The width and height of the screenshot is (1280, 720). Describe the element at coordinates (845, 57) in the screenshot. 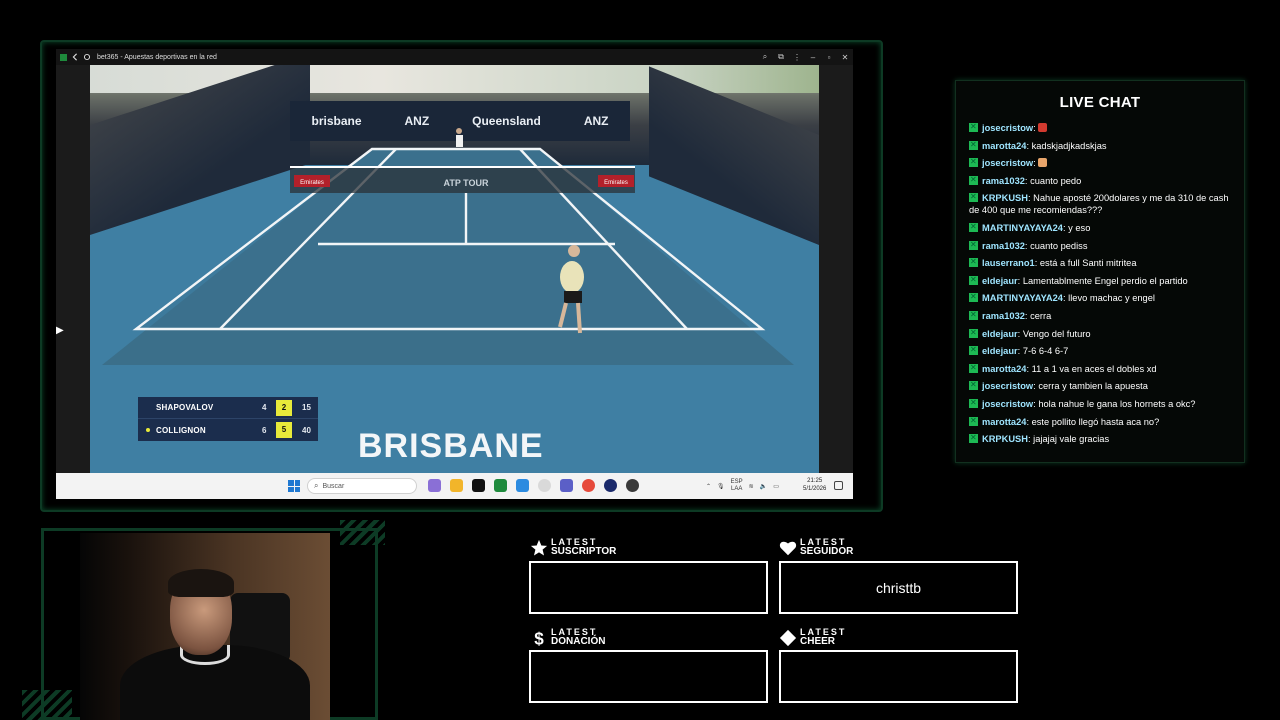

I see `close-button: ✕` at that location.